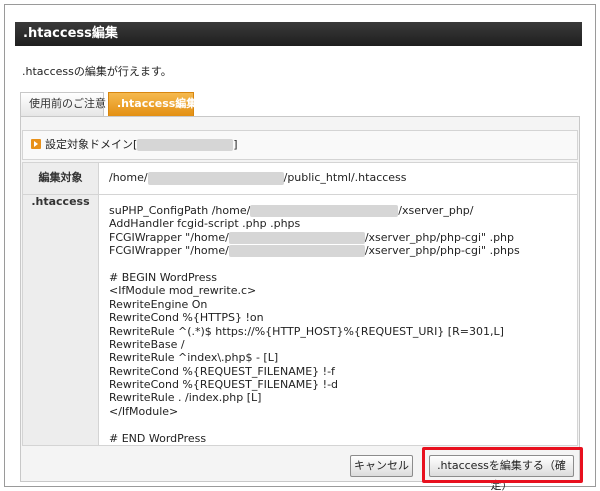  Describe the element at coordinates (63, 104) in the screenshot. I see `tab-precautions: 使用前のご注意` at that location.